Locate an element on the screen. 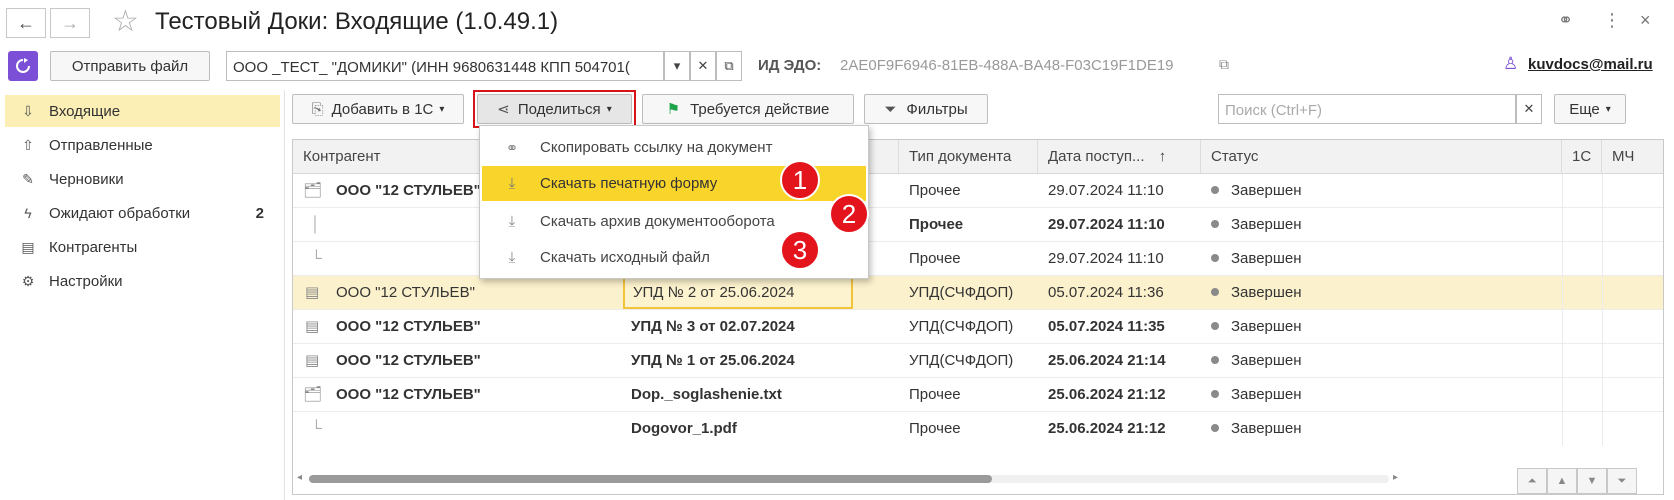 This screenshot has height=500, width=1674. org-open-button: ⧉ is located at coordinates (729, 66).